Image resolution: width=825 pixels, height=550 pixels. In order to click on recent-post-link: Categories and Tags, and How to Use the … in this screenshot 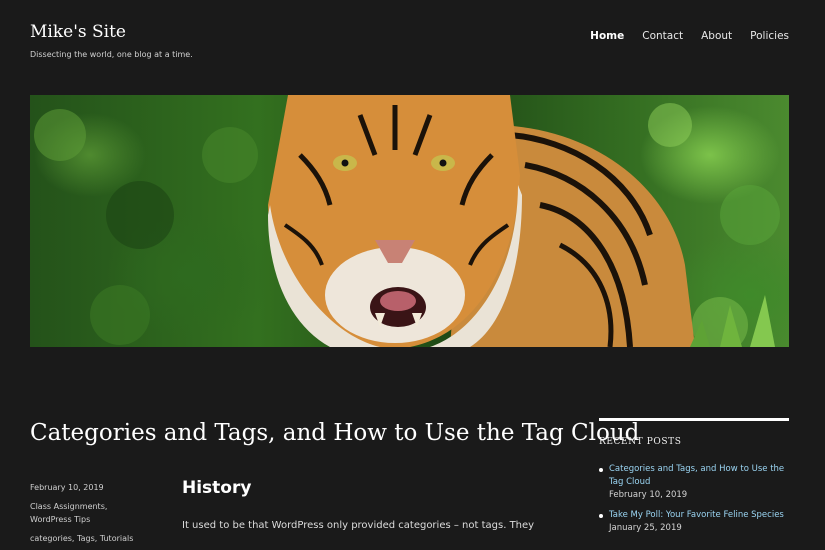, I will do `click(699, 476)`.